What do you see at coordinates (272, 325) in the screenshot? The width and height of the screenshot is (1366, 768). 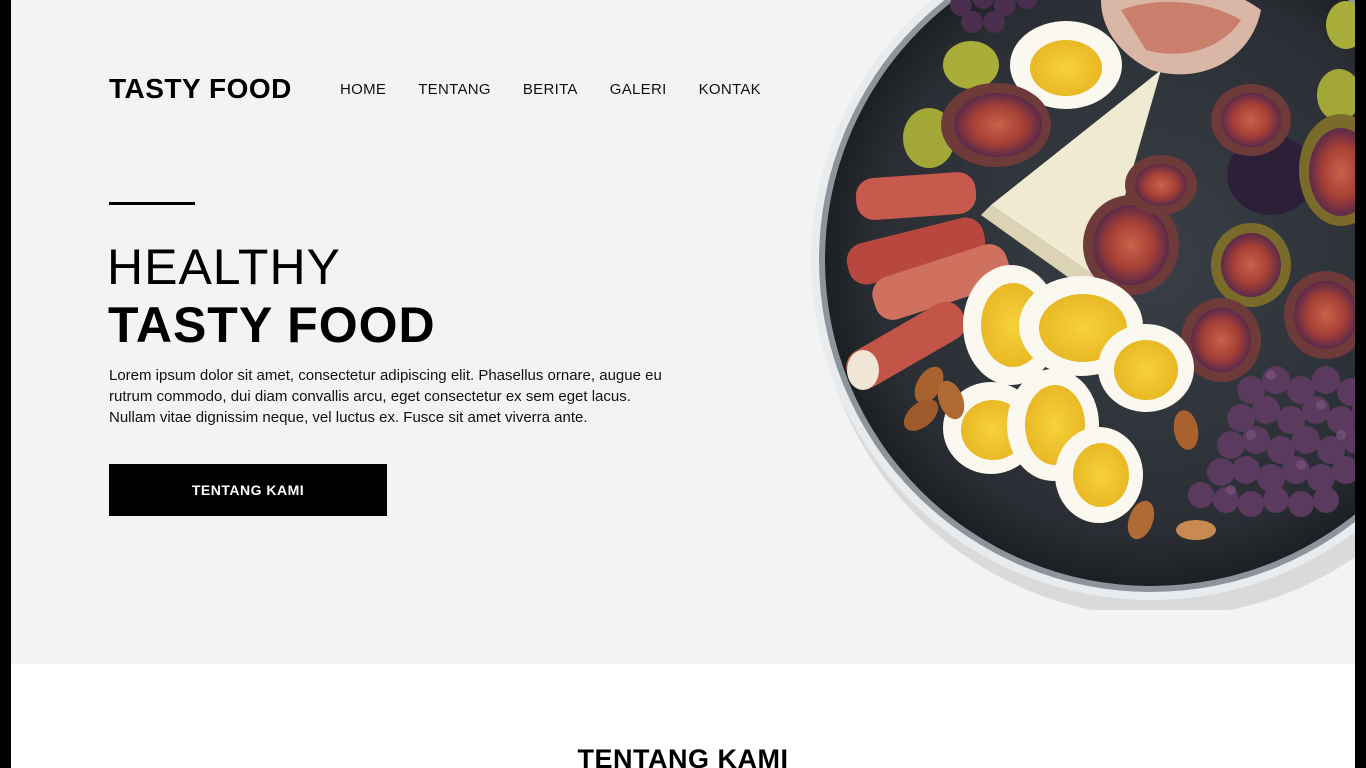 I see `hero-title-bold: TASTY FOOD` at bounding box center [272, 325].